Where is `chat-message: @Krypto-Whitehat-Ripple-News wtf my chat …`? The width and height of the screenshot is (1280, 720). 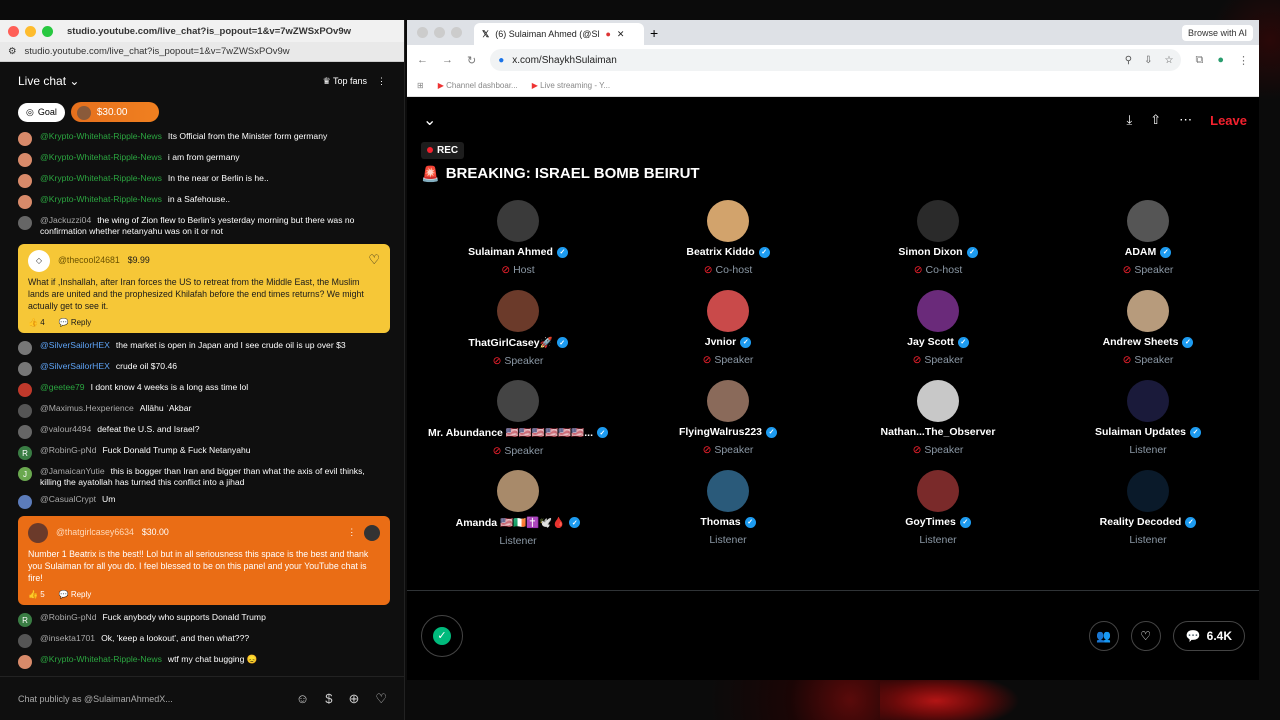 chat-message: @Krypto-Whitehat-Ripple-News wtf my chat … is located at coordinates (202, 661).